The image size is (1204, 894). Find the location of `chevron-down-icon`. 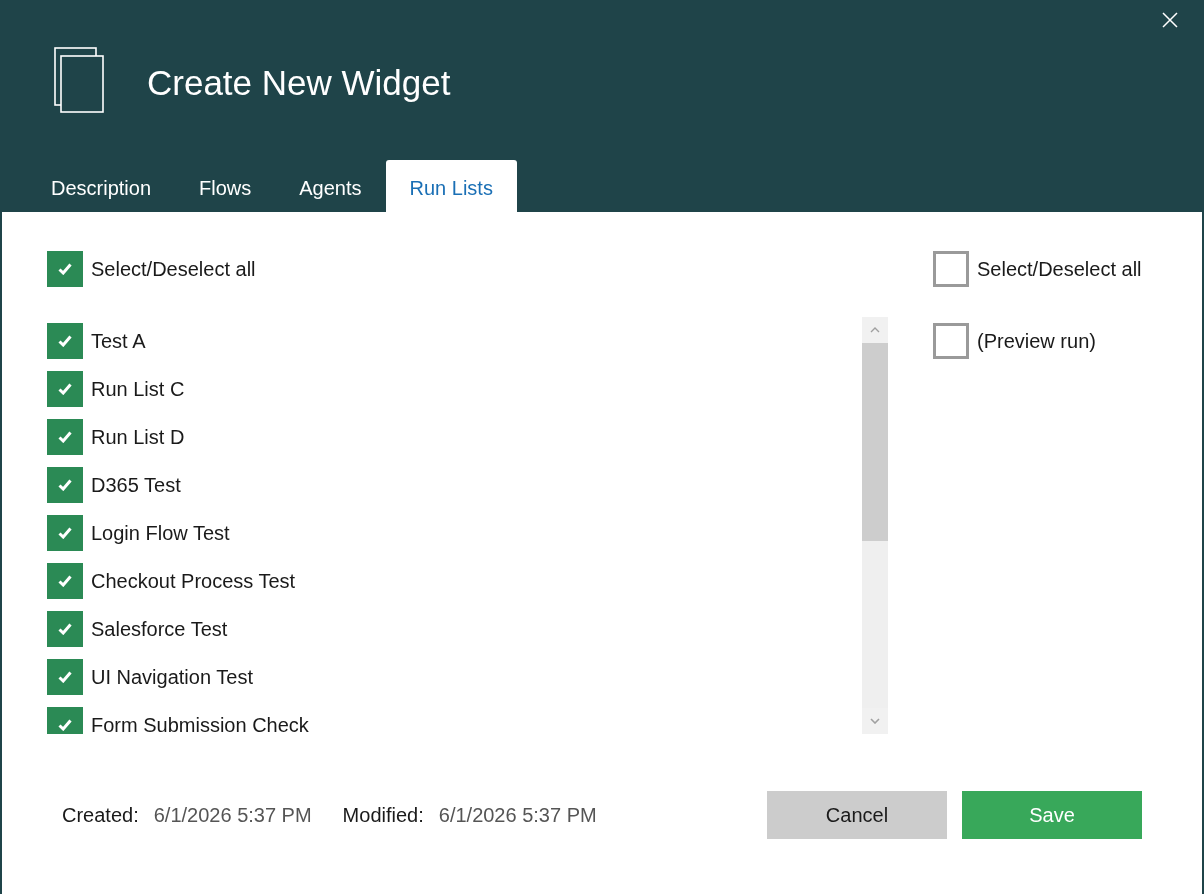

chevron-down-icon is located at coordinates (875, 721).